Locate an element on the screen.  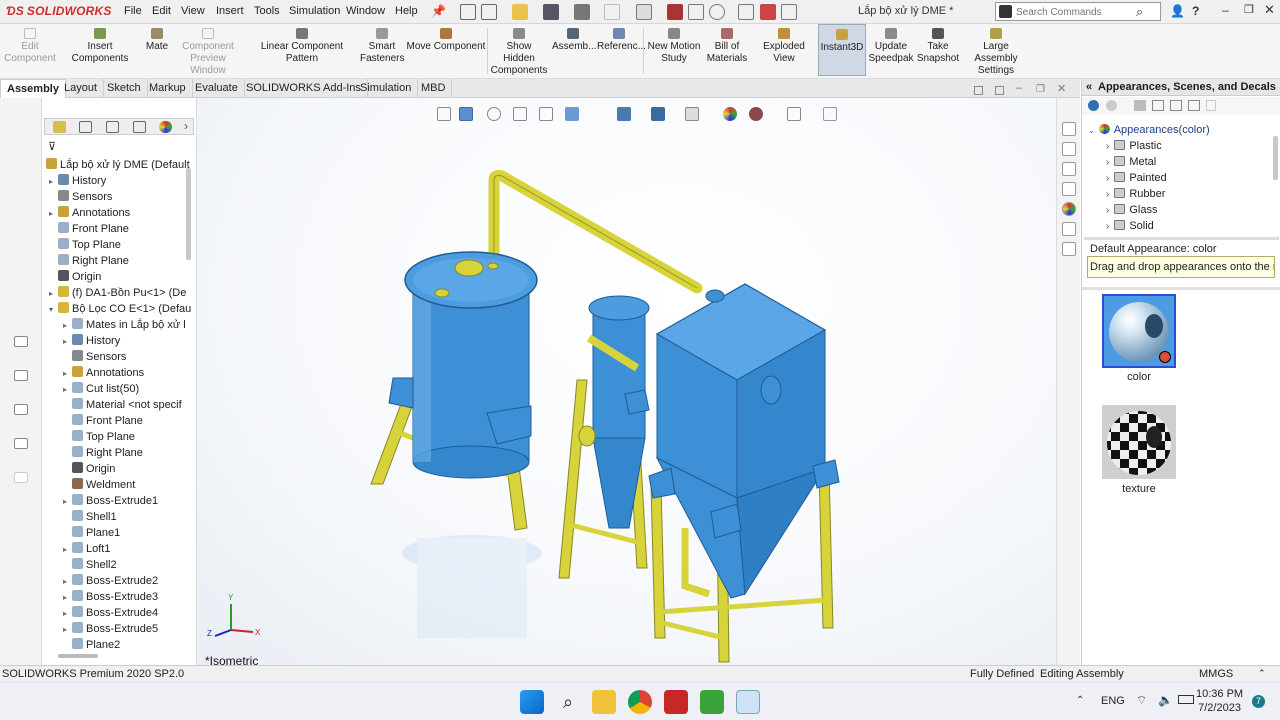
tree-item: Plane2 is located at coordinates (135, 645).